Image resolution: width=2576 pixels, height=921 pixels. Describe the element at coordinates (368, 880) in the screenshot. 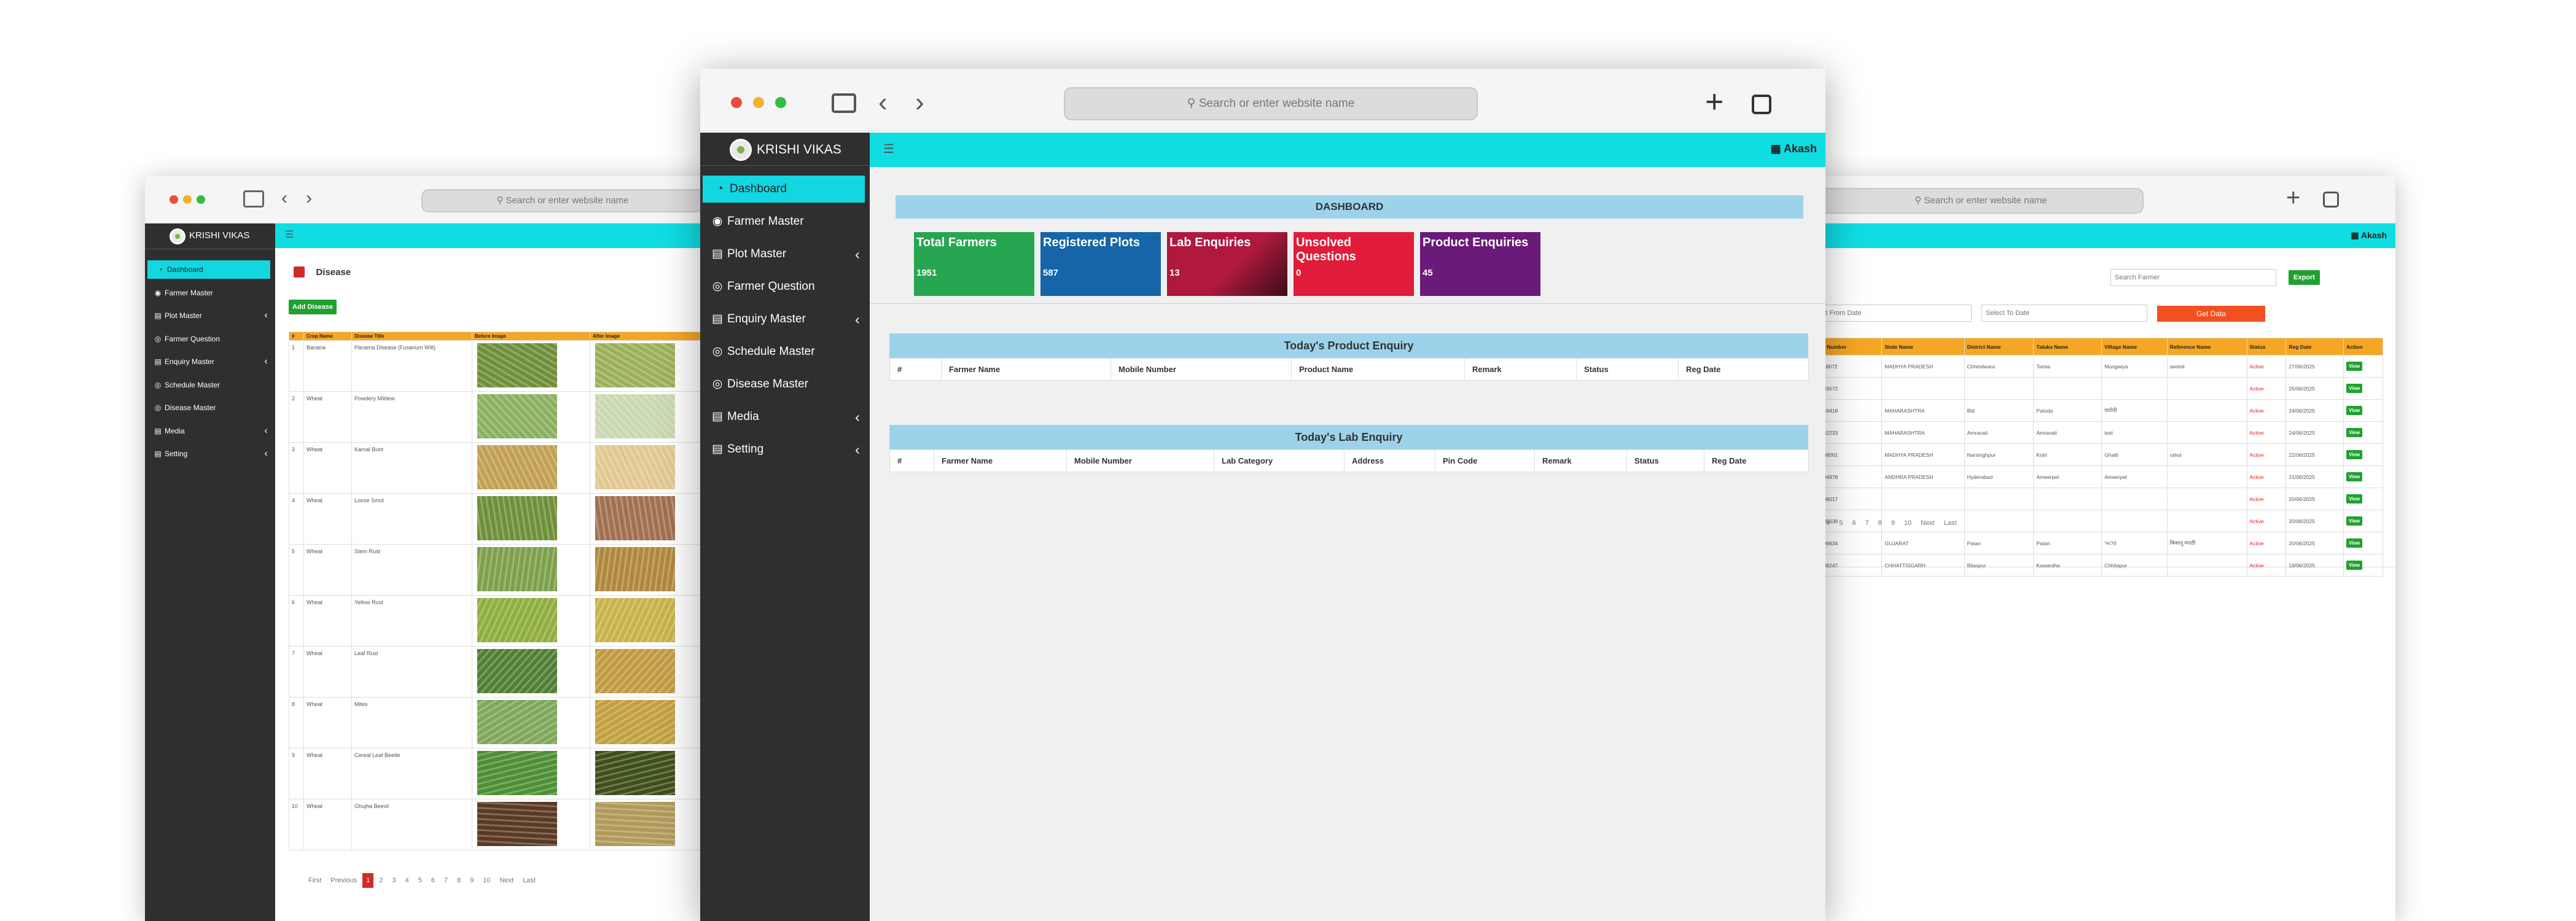

I see `page-link: 1` at that location.